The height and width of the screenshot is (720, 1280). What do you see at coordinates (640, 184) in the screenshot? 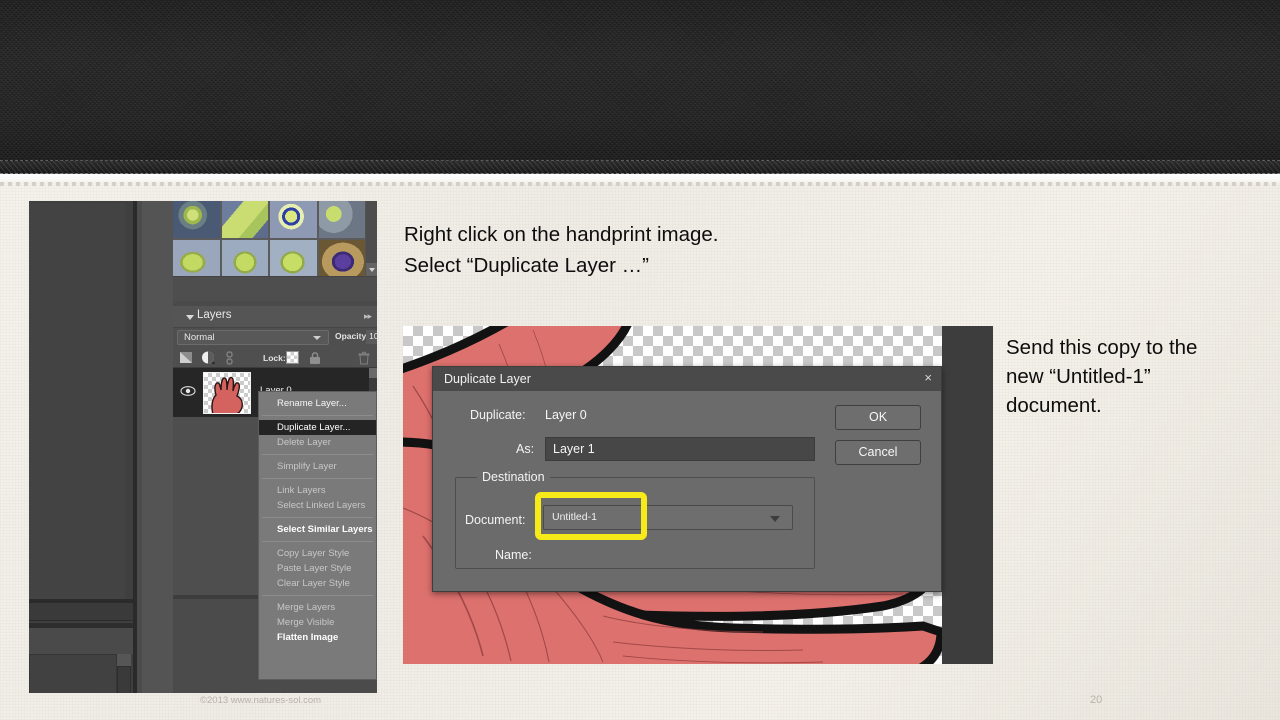
I see `banner-stitch-dashes` at bounding box center [640, 184].